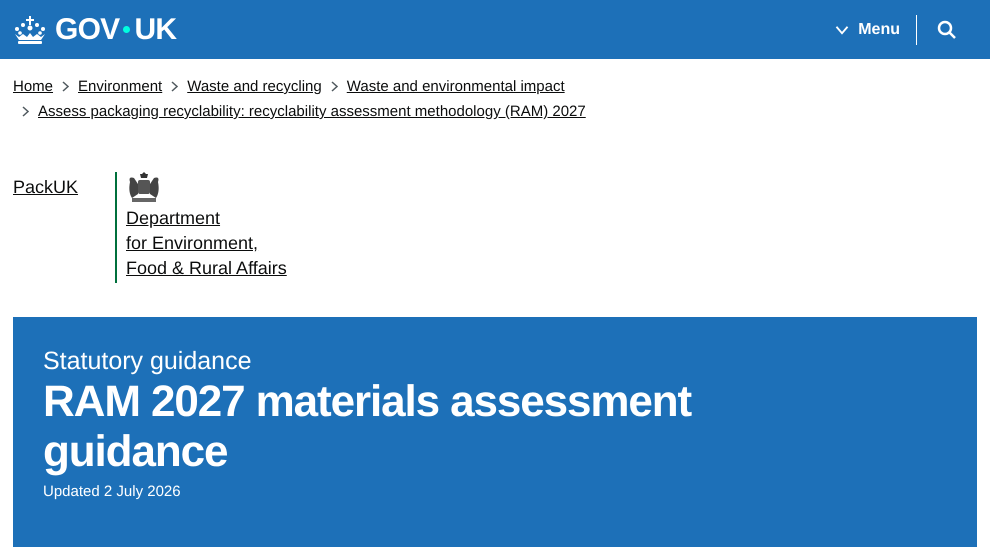 Image resolution: width=990 pixels, height=552 pixels. What do you see at coordinates (455, 86) in the screenshot?
I see `breadcrumb-link: Waste and environmental impact` at bounding box center [455, 86].